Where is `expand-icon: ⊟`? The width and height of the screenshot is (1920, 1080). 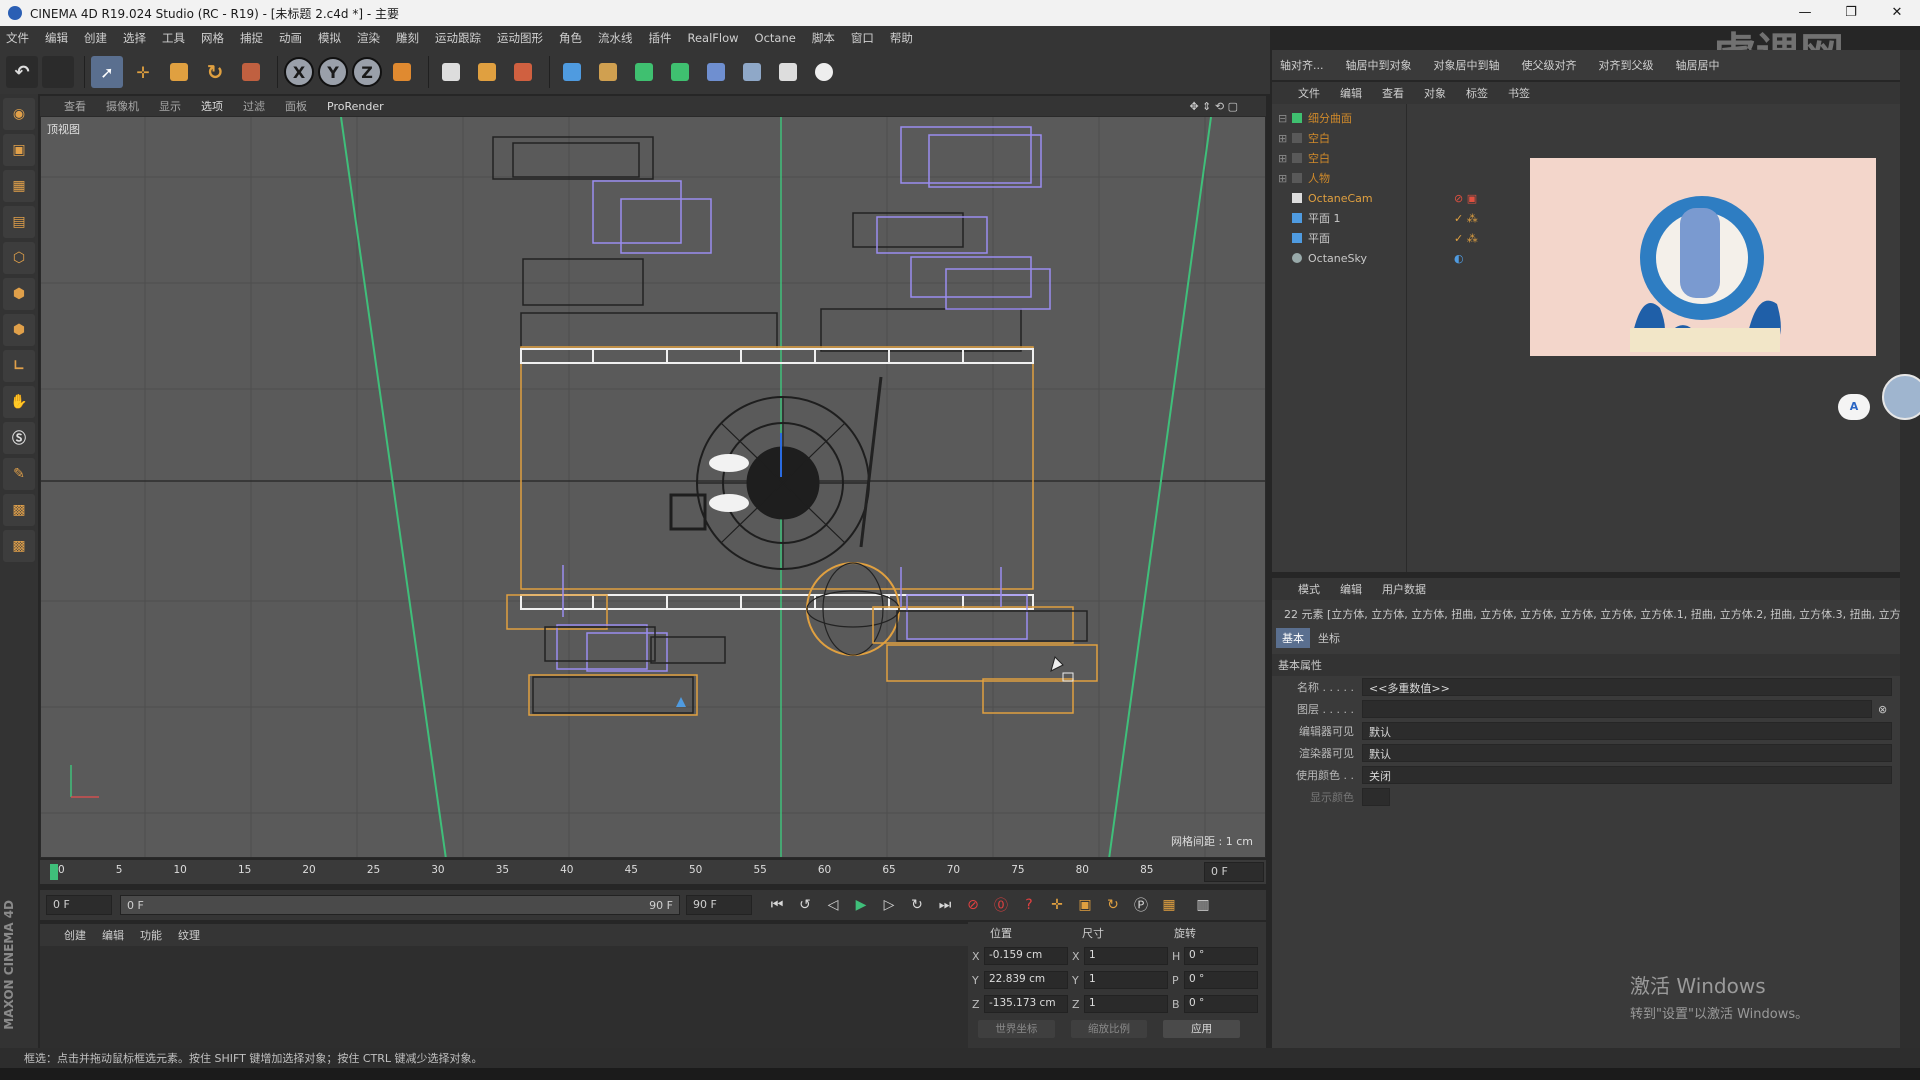 expand-icon: ⊟ is located at coordinates (1285, 118).